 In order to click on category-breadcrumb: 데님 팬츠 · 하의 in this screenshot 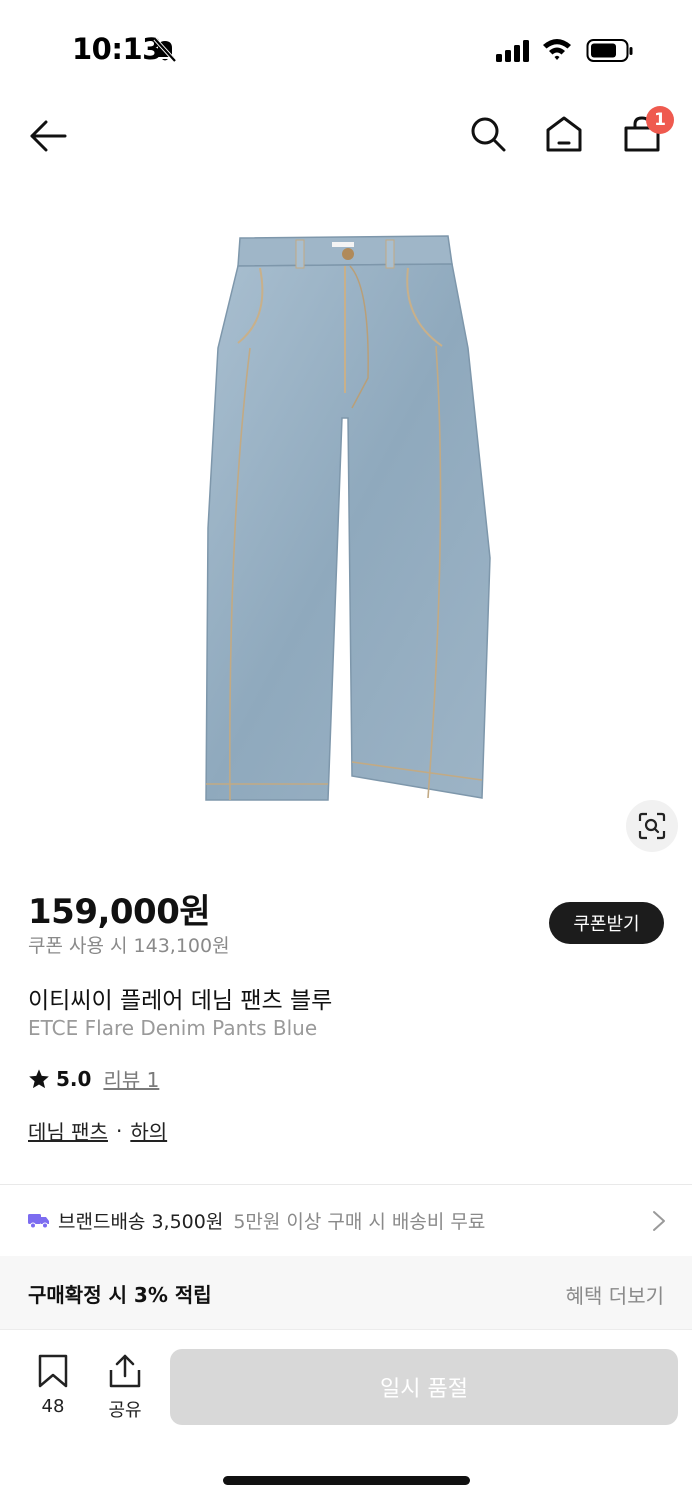, I will do `click(97, 1130)`.